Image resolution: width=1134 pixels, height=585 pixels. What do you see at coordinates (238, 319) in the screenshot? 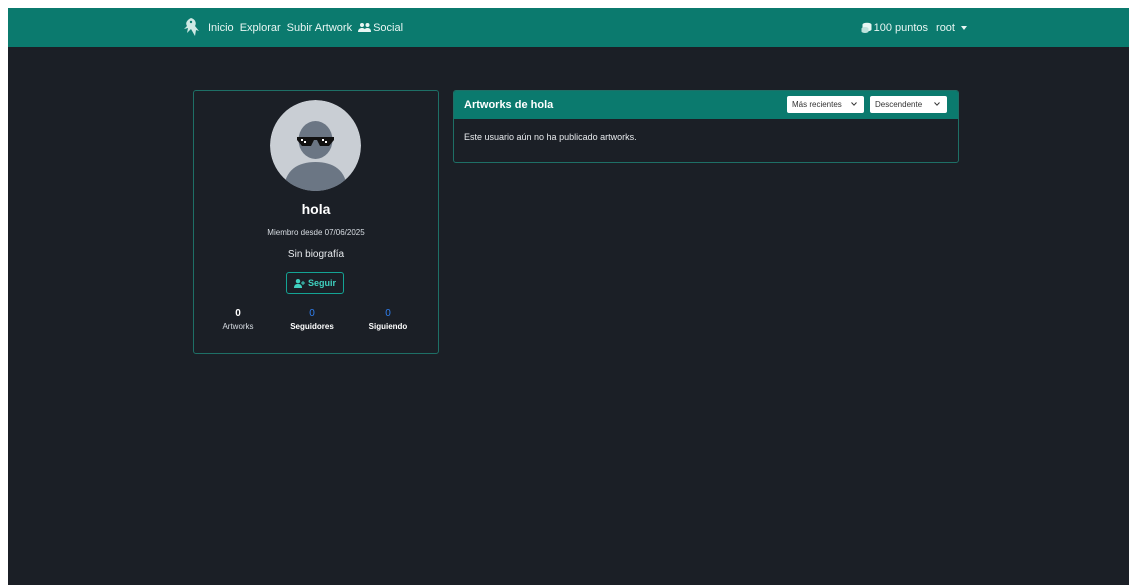
I see `stat-artworks: 0 Artworks` at bounding box center [238, 319].